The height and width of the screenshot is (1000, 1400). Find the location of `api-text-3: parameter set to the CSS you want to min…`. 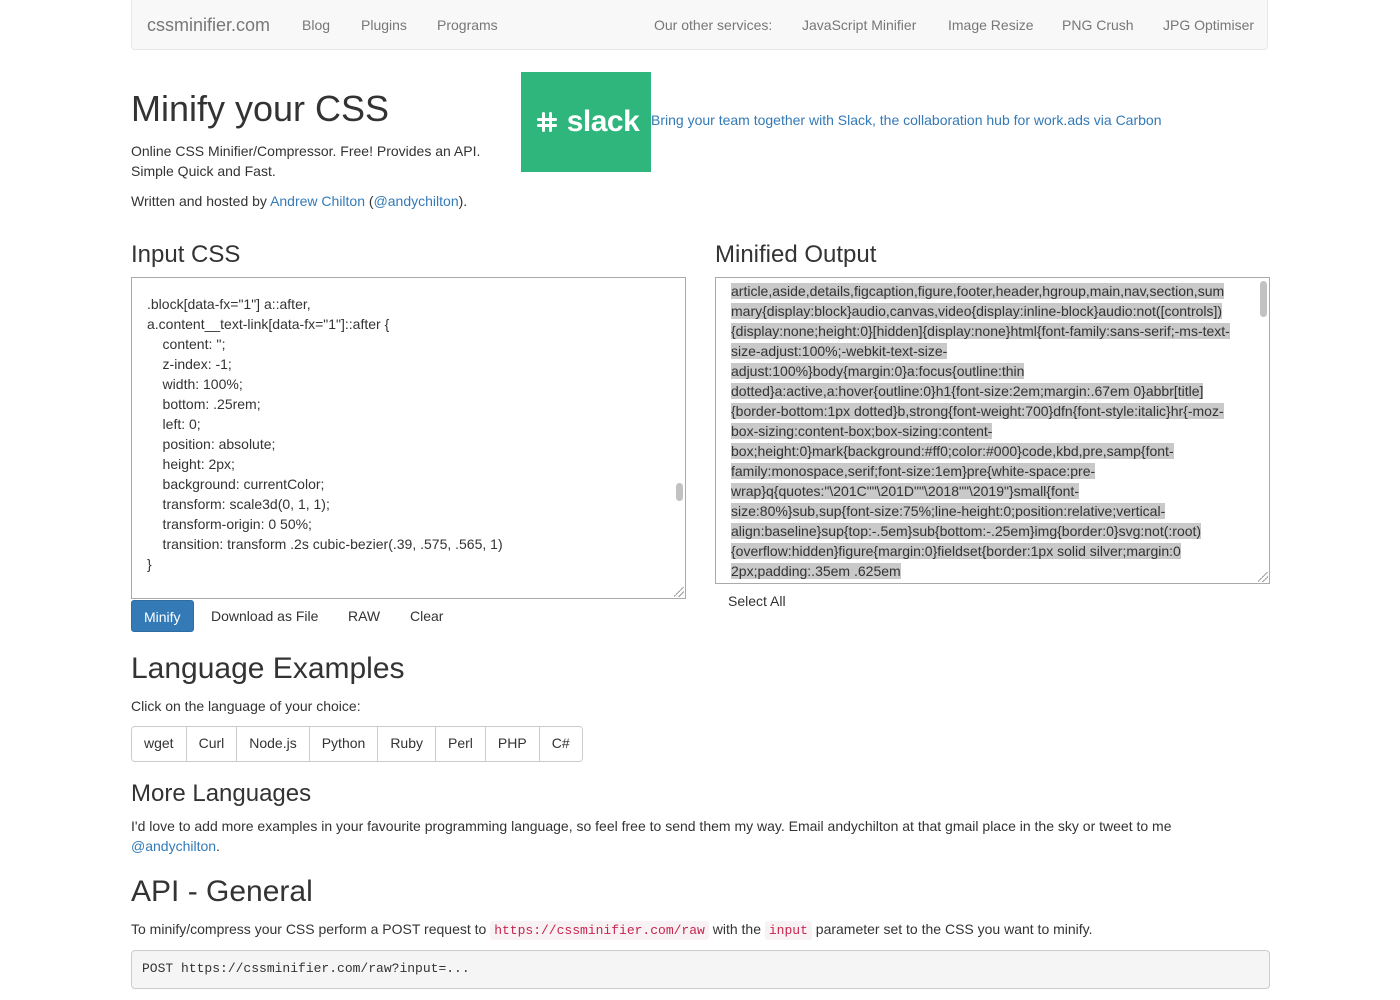

api-text-3: parameter set to the CSS you want to min… is located at coordinates (952, 929).